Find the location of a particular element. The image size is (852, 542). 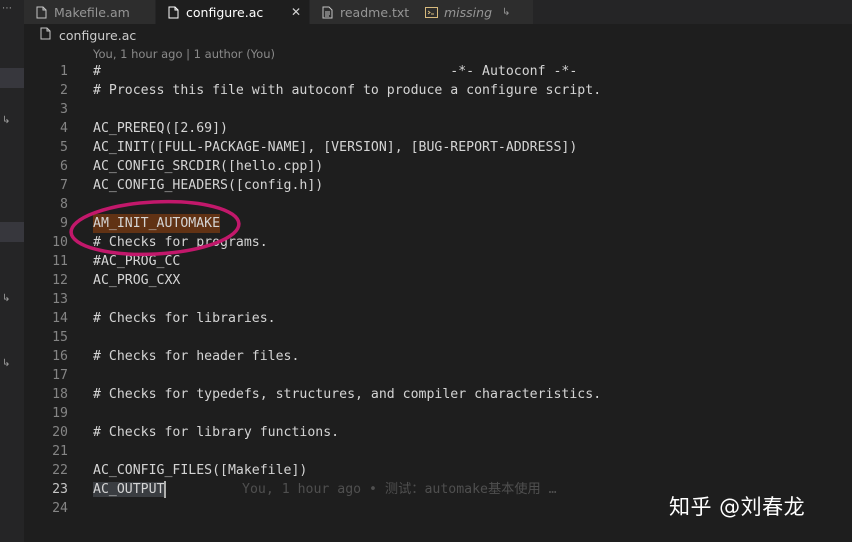

line-number: 13 is located at coordinates (60, 299).